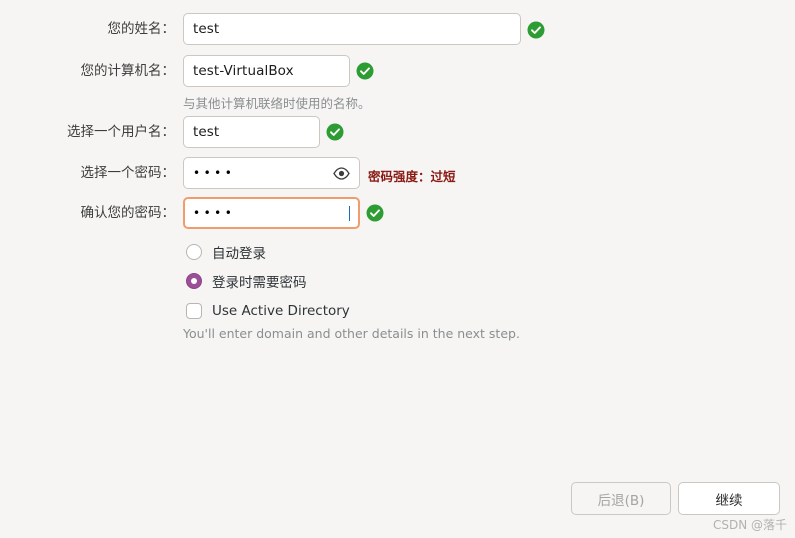 This screenshot has width=795, height=538. Describe the element at coordinates (251, 132) in the screenshot. I see `username-input: test` at that location.